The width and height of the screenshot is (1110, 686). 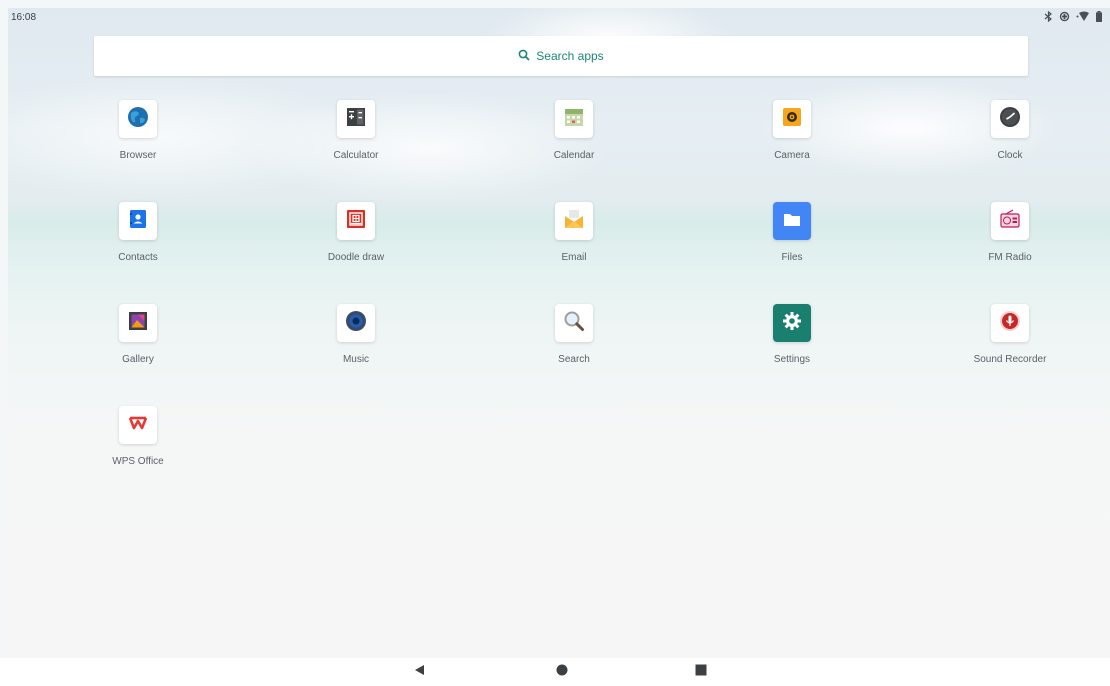 What do you see at coordinates (574, 323) in the screenshot?
I see `magnifier-icon` at bounding box center [574, 323].